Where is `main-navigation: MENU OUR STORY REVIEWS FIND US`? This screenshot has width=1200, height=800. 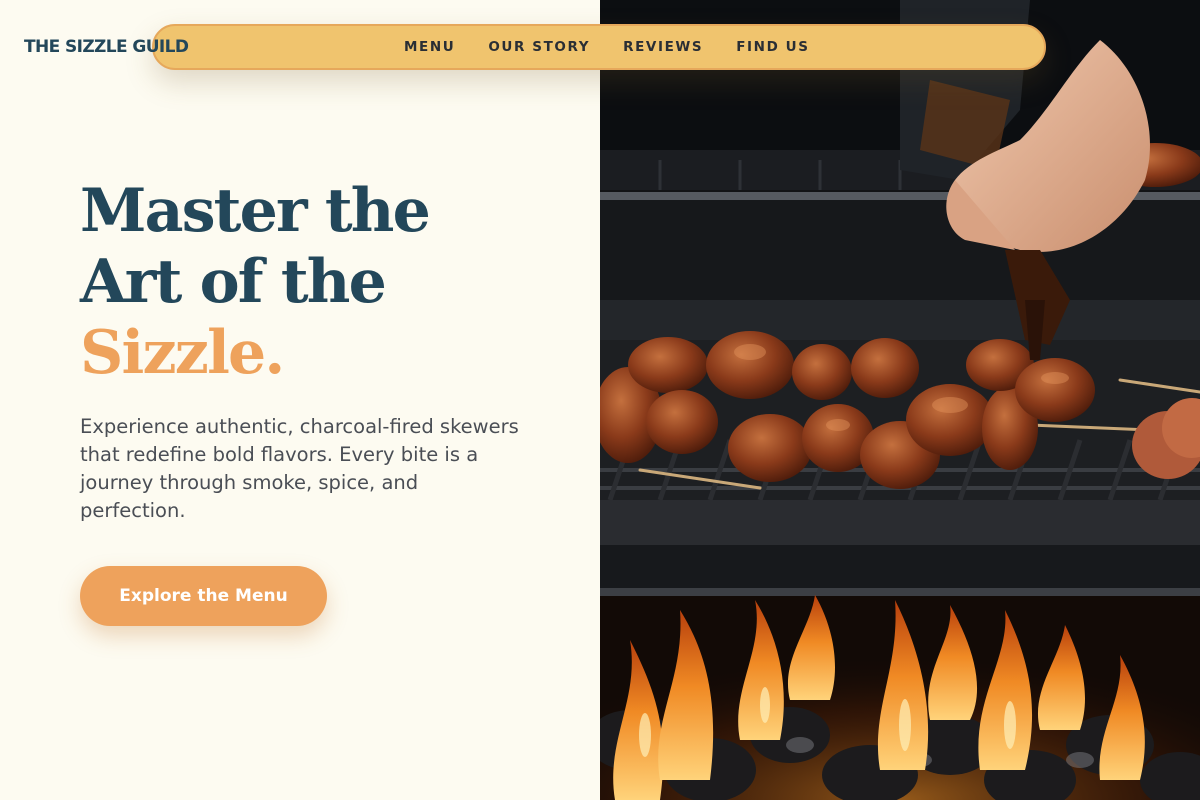
main-navigation: MENU OUR STORY REVIEWS FIND US is located at coordinates (599, 47).